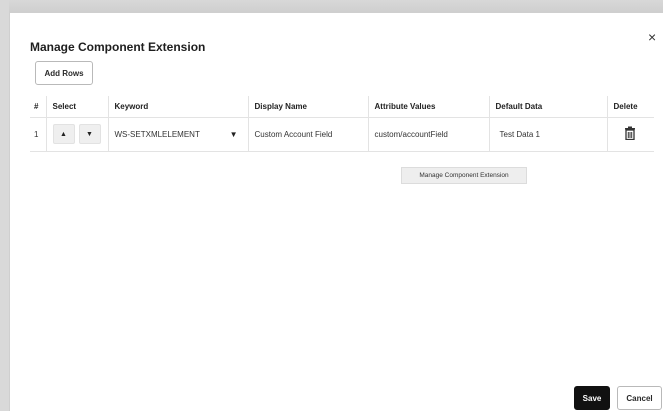 This screenshot has height=411, width=663. What do you see at coordinates (548, 107) in the screenshot?
I see `header-default-data: Default Data` at bounding box center [548, 107].